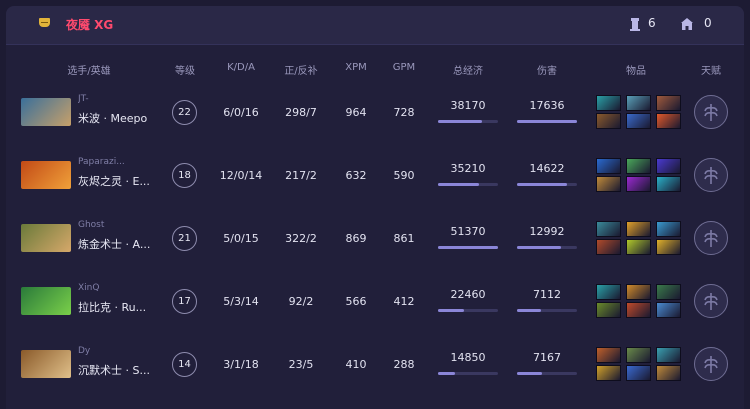  Describe the element at coordinates (404, 112) in the screenshot. I see `gpm-value: 728` at that location.